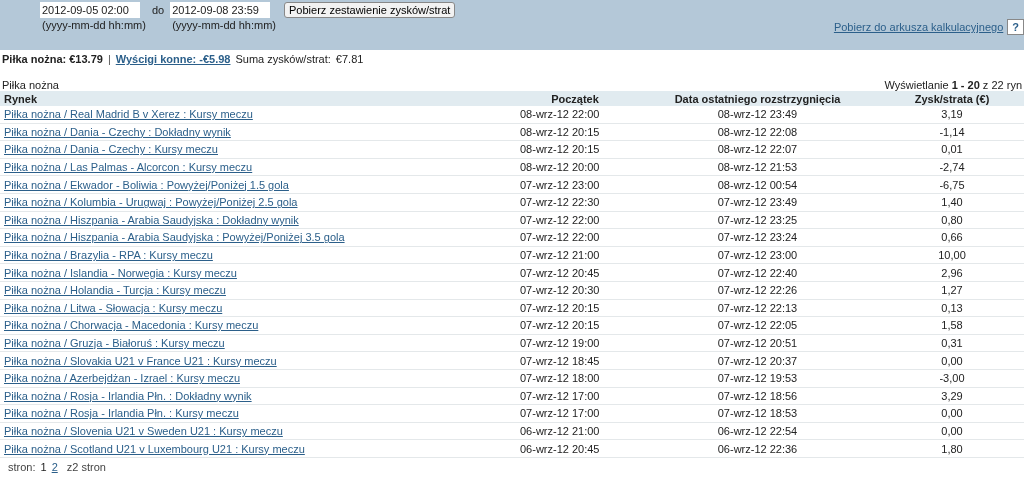 The height and width of the screenshot is (491, 1024). What do you see at coordinates (757, 149) in the screenshot?
I see `table-cell: 08-wrz-12 22:07` at bounding box center [757, 149].